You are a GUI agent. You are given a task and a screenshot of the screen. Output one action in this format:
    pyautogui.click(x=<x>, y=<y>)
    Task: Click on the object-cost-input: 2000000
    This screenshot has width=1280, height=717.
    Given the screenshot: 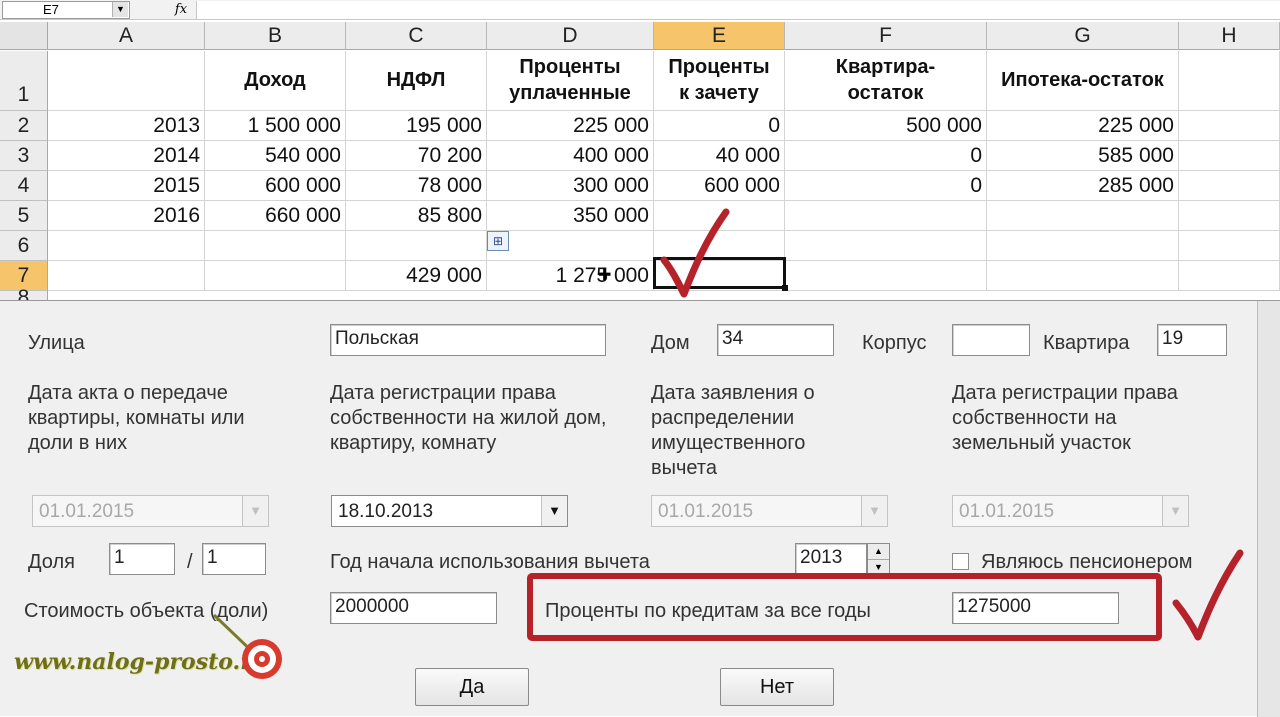 What is the action you would take?
    pyautogui.click(x=413, y=608)
    